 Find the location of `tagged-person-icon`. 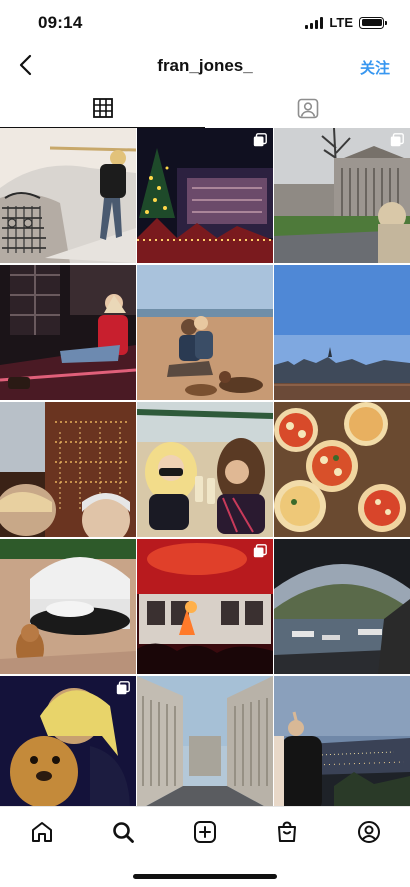

tagged-person-icon is located at coordinates (307, 108).